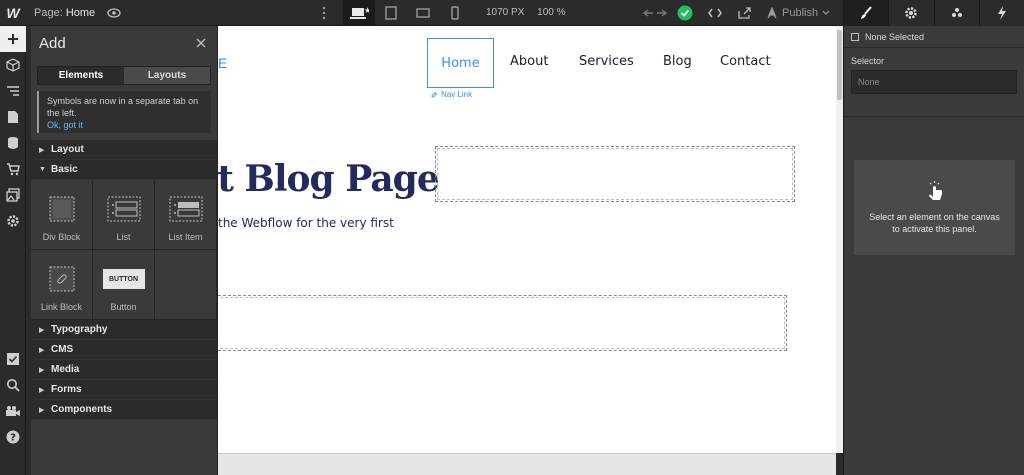 The image size is (1024, 475). Describe the element at coordinates (125, 125) in the screenshot. I see `notice-dismiss-link: Ok, got it` at that location.